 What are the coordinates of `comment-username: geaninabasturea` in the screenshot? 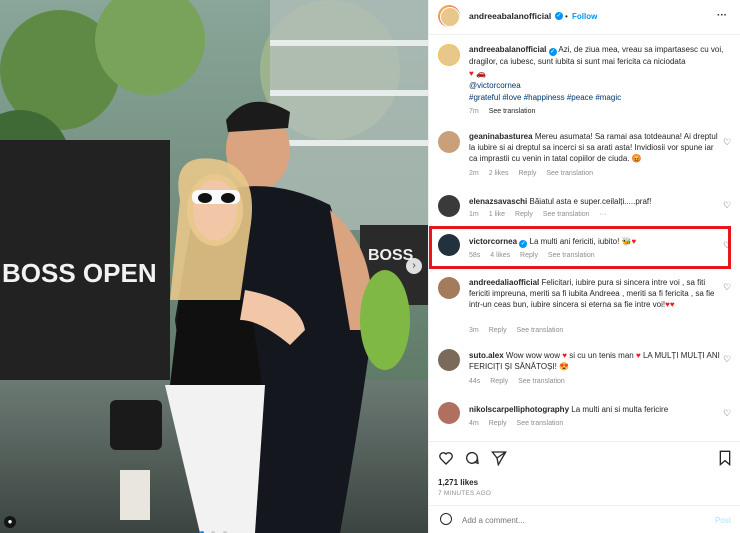 It's located at (501, 136).